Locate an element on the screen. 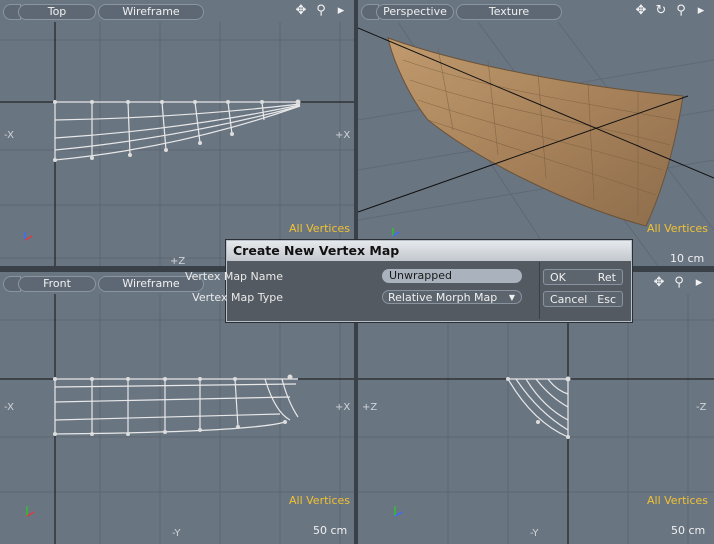  vertex-map-name-input: Unwrapped is located at coordinates (452, 276).